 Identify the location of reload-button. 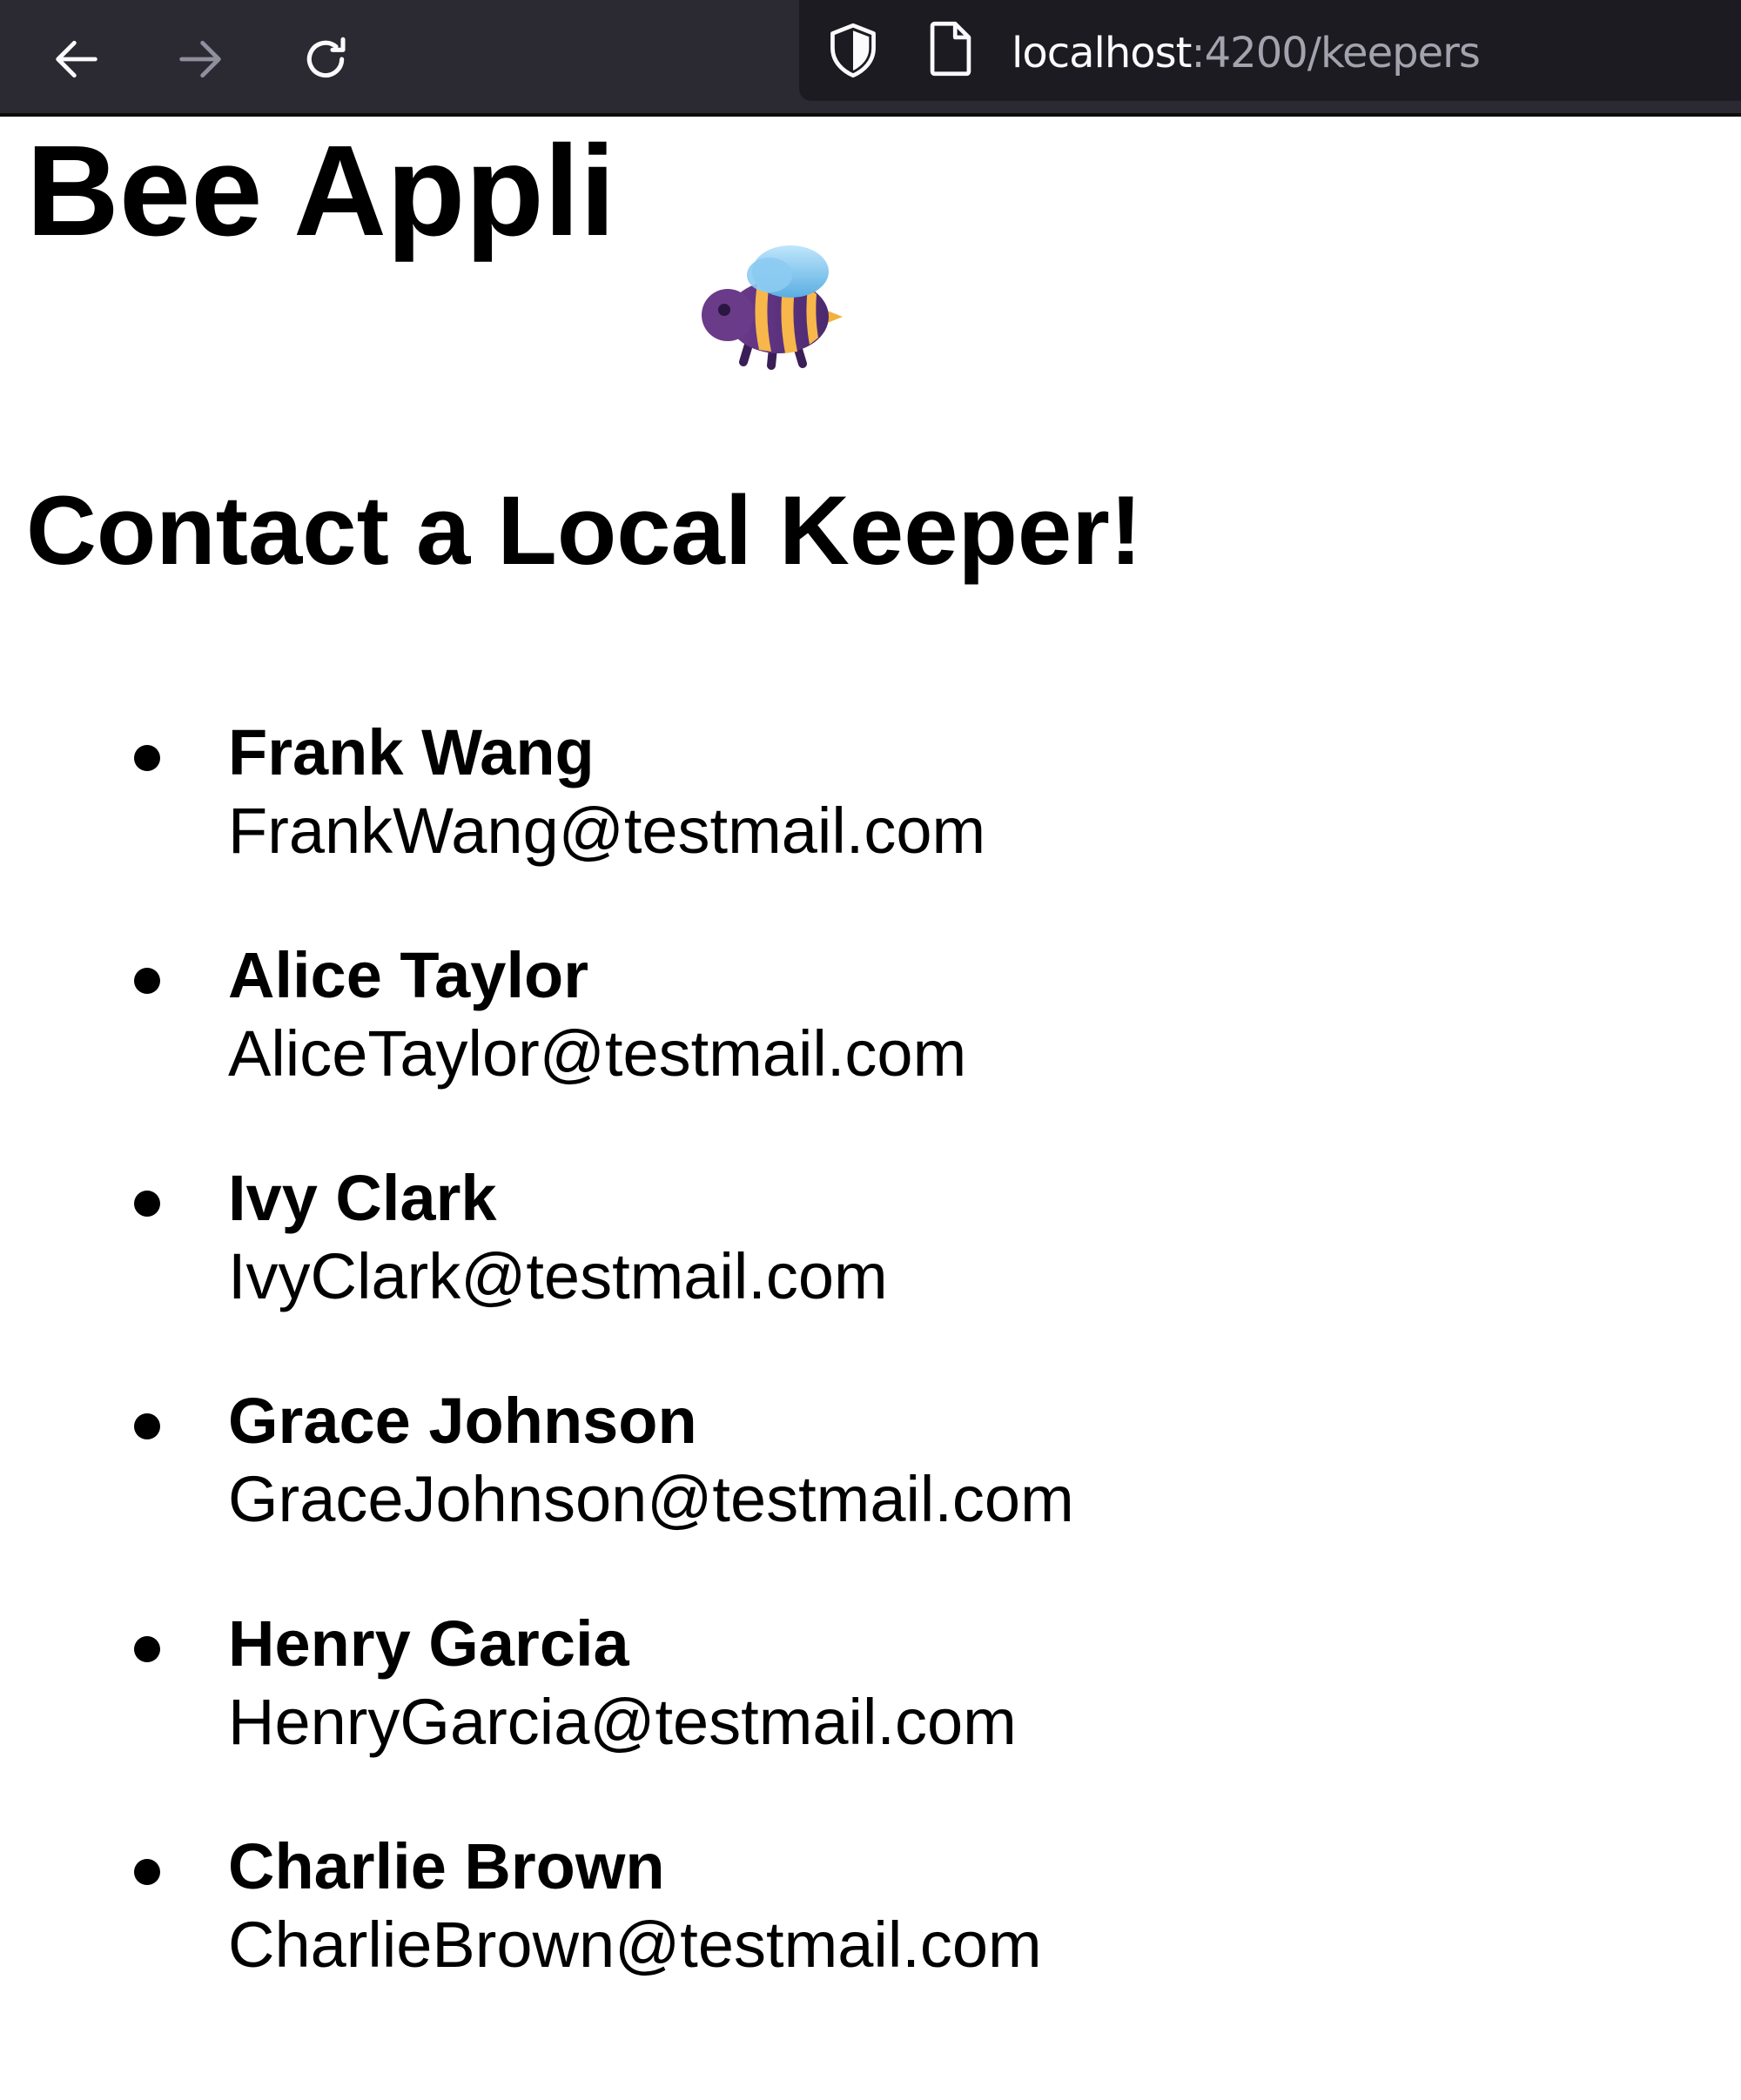
(325, 59).